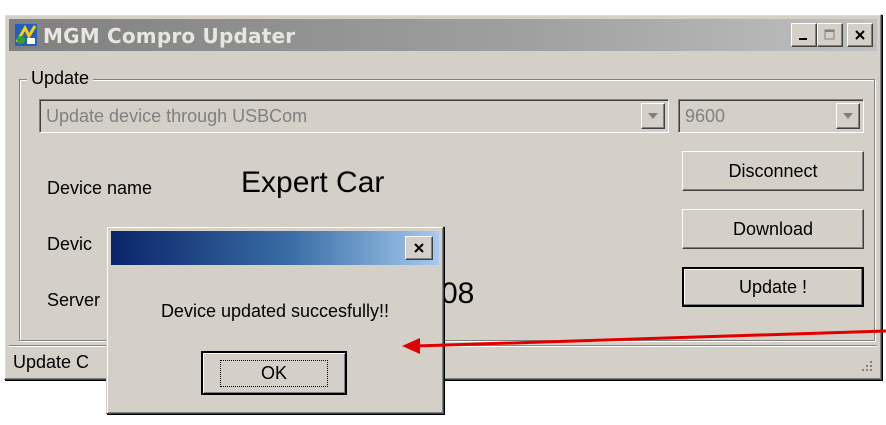 This screenshot has width=886, height=425. What do you see at coordinates (644, 341) in the screenshot?
I see `annotation-arrow-icon` at bounding box center [644, 341].